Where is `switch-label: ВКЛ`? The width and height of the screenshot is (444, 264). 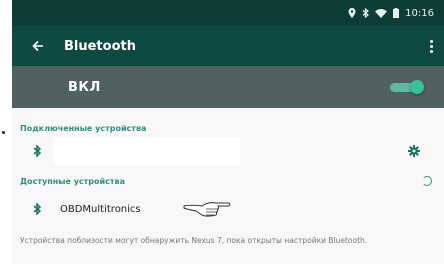
switch-label: ВКЛ is located at coordinates (84, 87).